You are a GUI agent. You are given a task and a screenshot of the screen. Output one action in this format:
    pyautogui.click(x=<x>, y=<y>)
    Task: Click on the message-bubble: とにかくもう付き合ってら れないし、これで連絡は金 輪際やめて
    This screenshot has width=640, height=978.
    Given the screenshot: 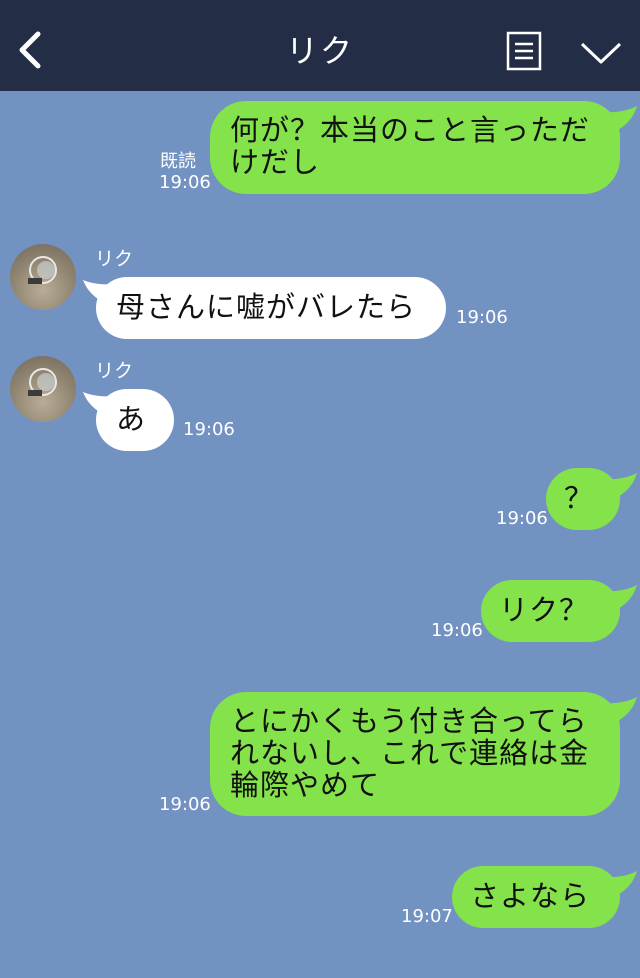 What is the action you would take?
    pyautogui.click(x=415, y=754)
    